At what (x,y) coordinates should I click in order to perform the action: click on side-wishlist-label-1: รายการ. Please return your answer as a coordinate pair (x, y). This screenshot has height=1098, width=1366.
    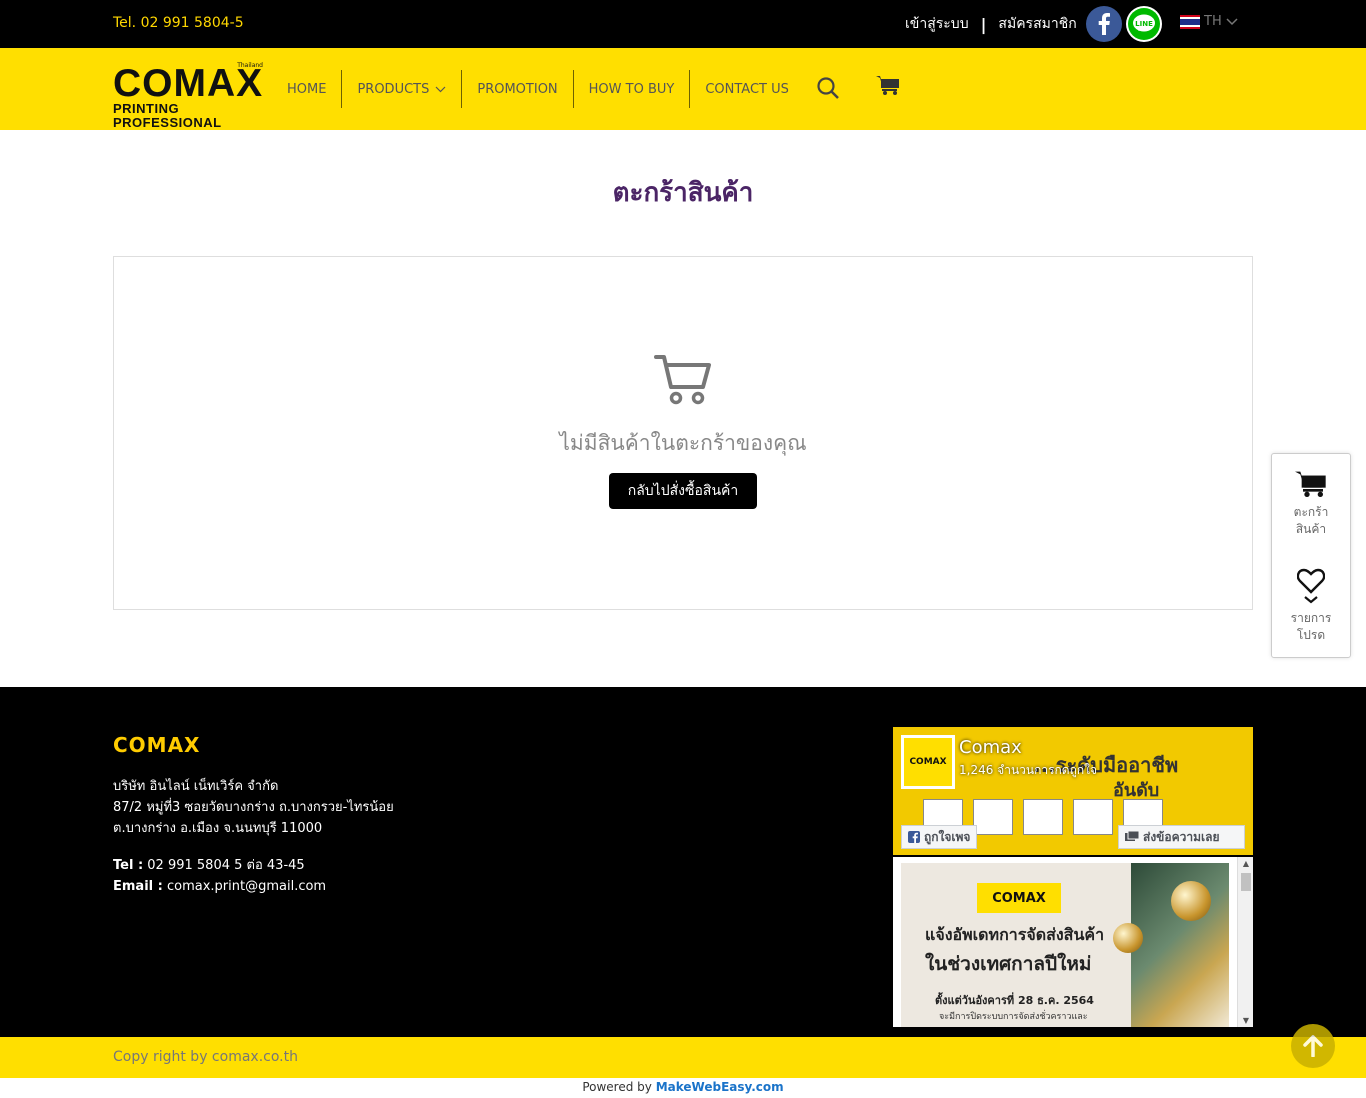
    Looking at the image, I should click on (1311, 618).